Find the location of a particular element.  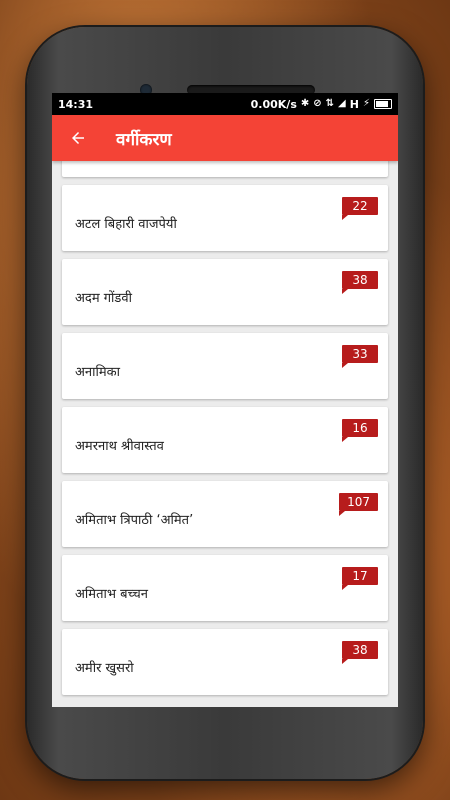

network-speed: 0.00K/s is located at coordinates (273, 104).